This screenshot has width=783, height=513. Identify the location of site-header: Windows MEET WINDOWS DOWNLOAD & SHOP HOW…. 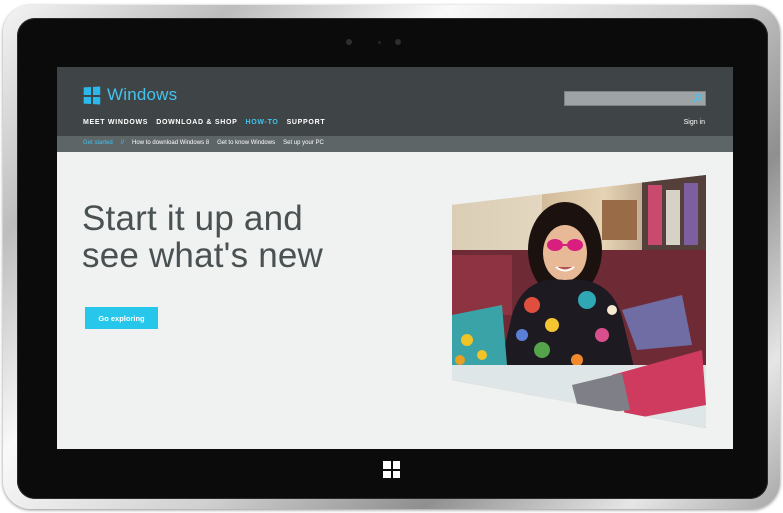
(395, 101).